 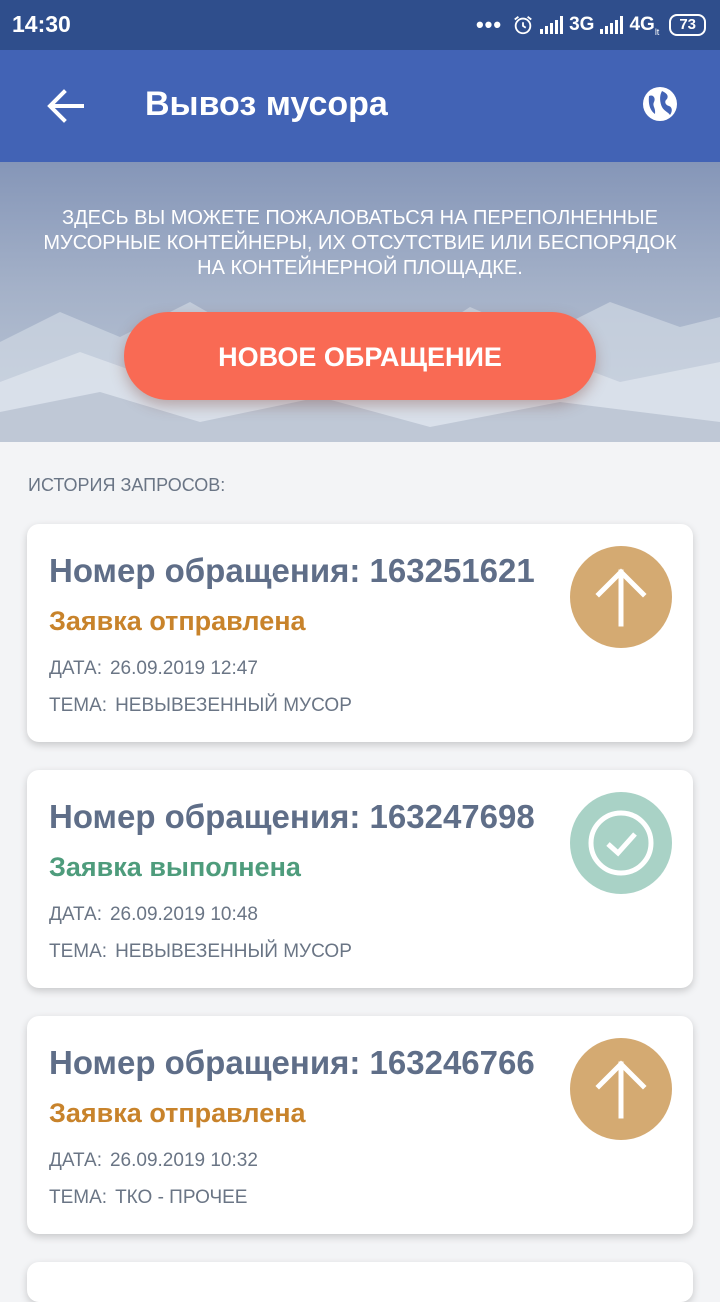 I want to click on date-value: 26.09.2019 10:48, so click(x=183, y=914).